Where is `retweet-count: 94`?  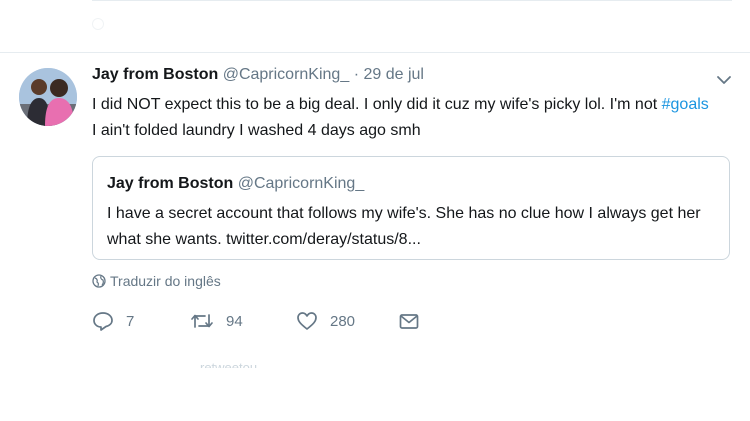 retweet-count: 94 is located at coordinates (234, 321).